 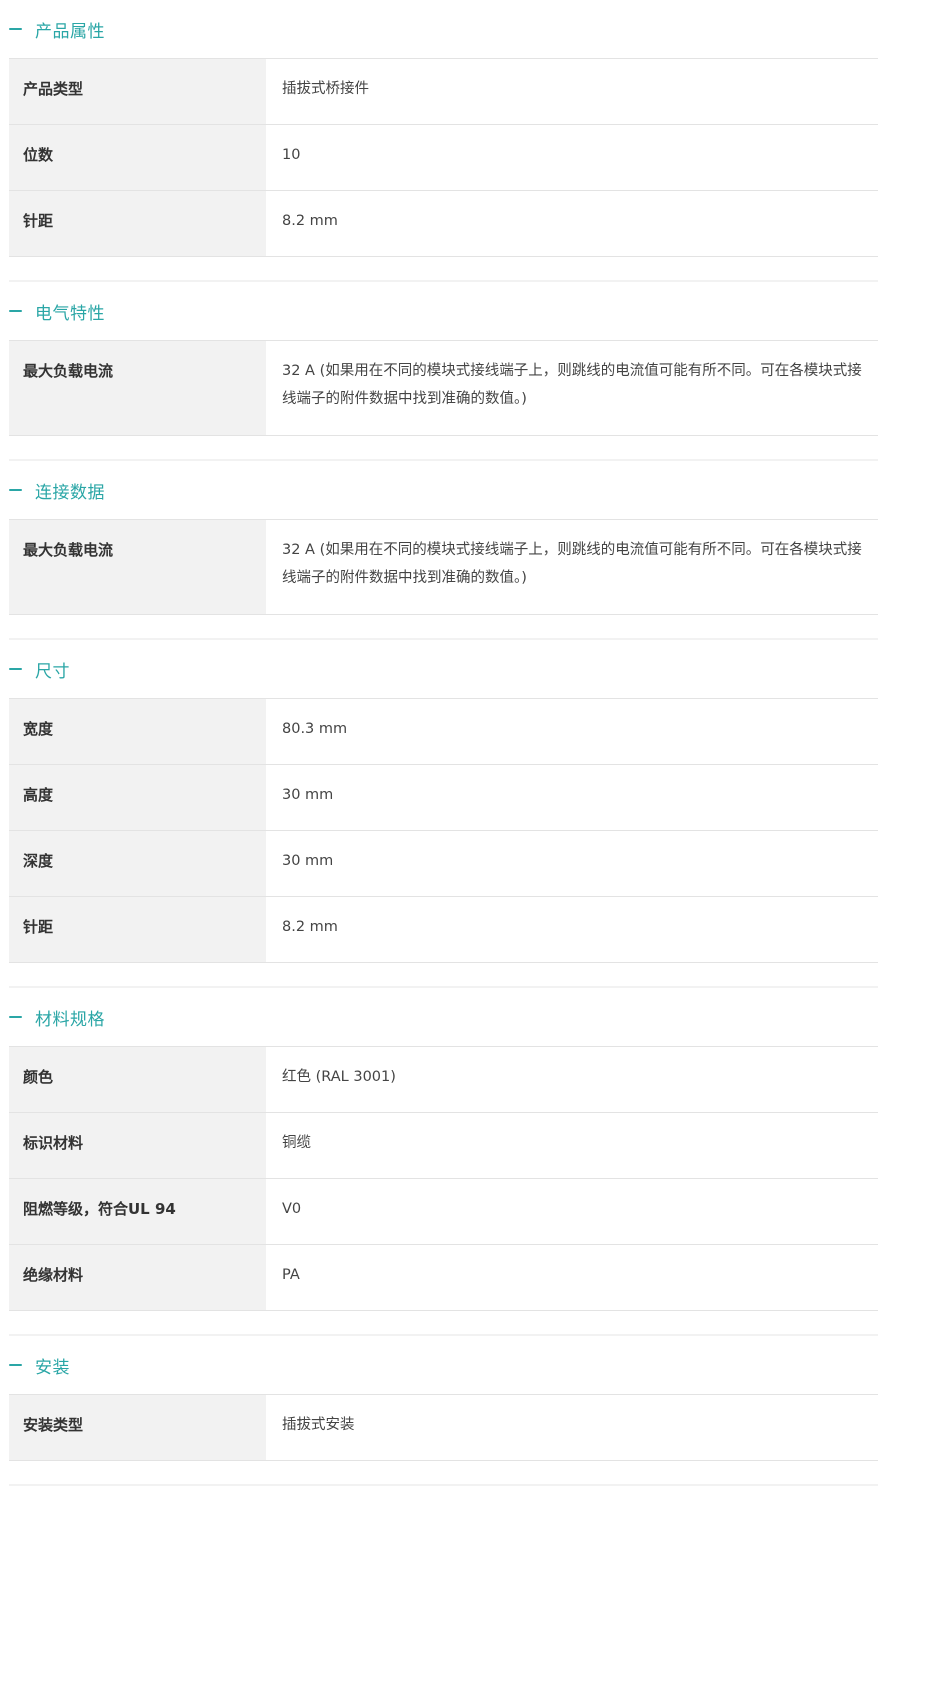 I want to click on property-label: 宽度, so click(x=137, y=731).